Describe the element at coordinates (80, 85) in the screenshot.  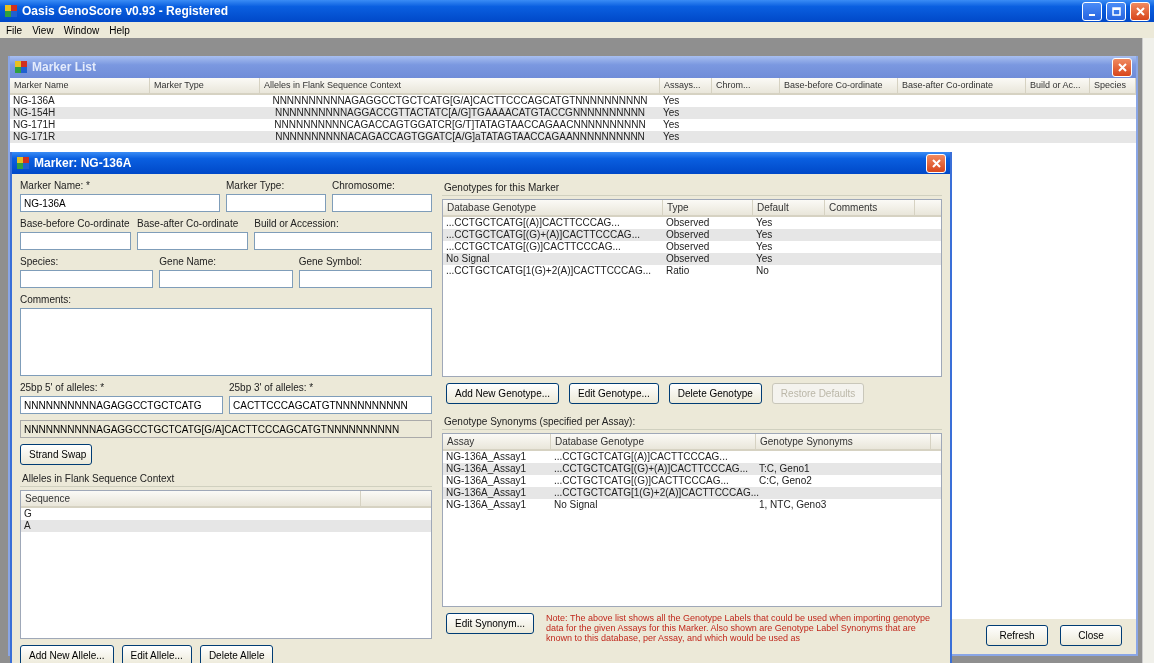
I see `column-header: Marker Name` at that location.